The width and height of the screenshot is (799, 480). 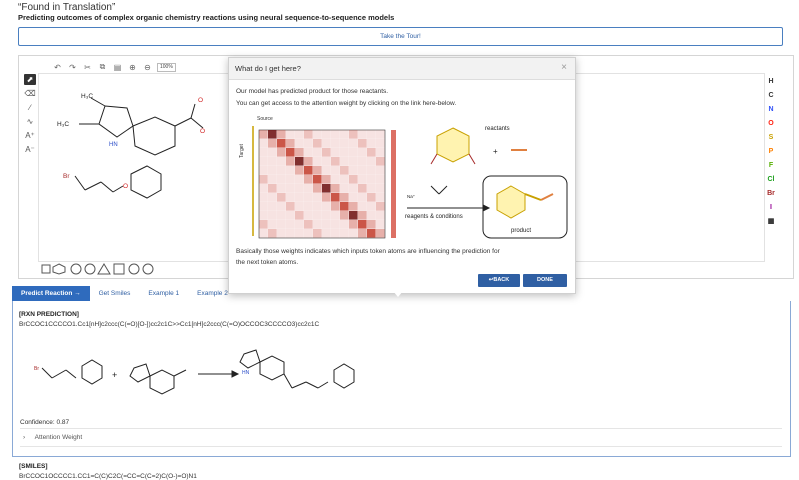 What do you see at coordinates (771, 137) in the screenshot?
I see `atom-s: S` at bounding box center [771, 137].